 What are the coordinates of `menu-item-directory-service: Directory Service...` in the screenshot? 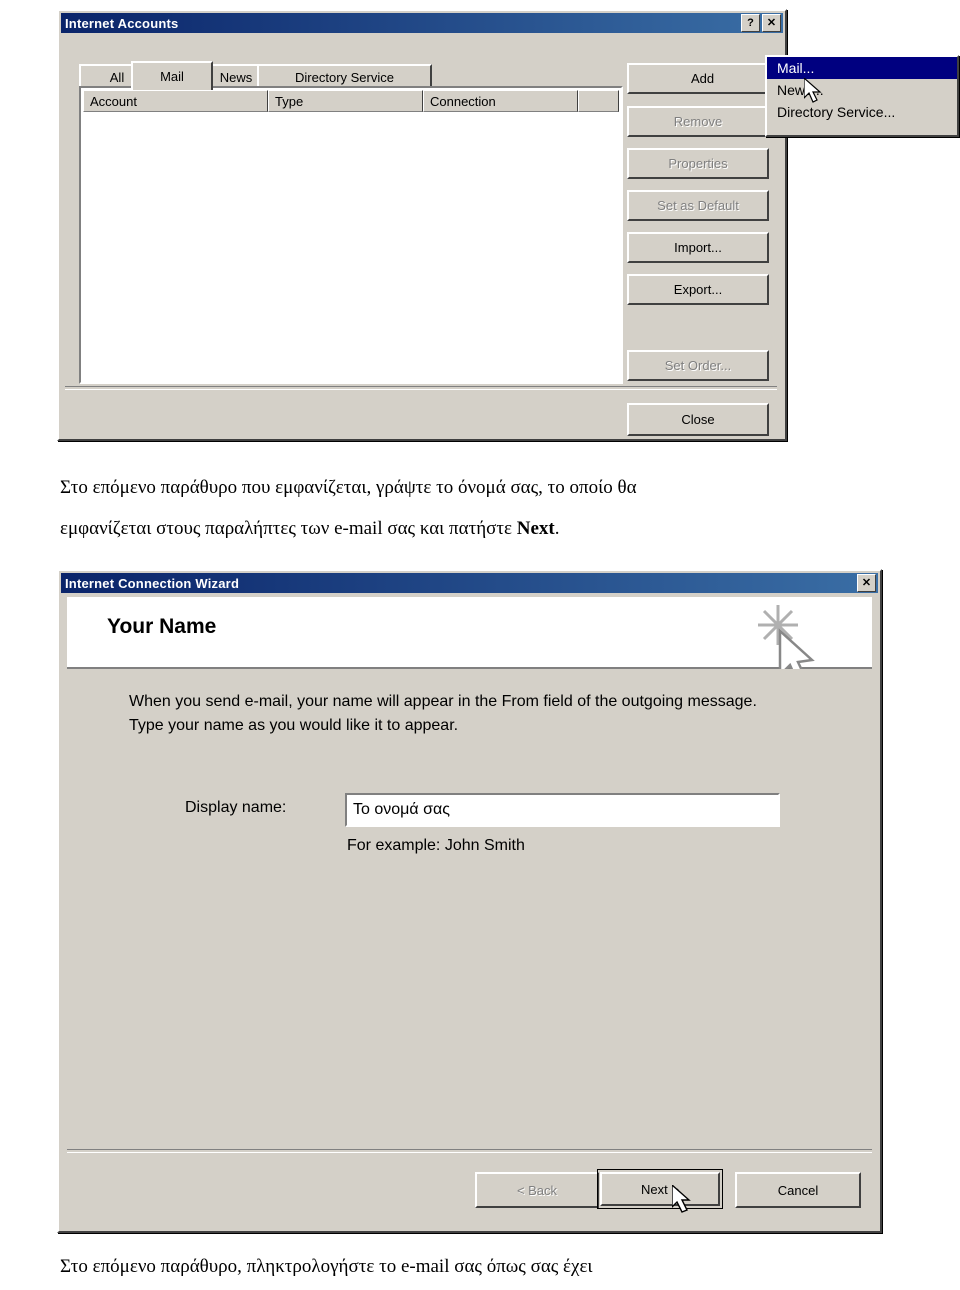 It's located at (862, 112).